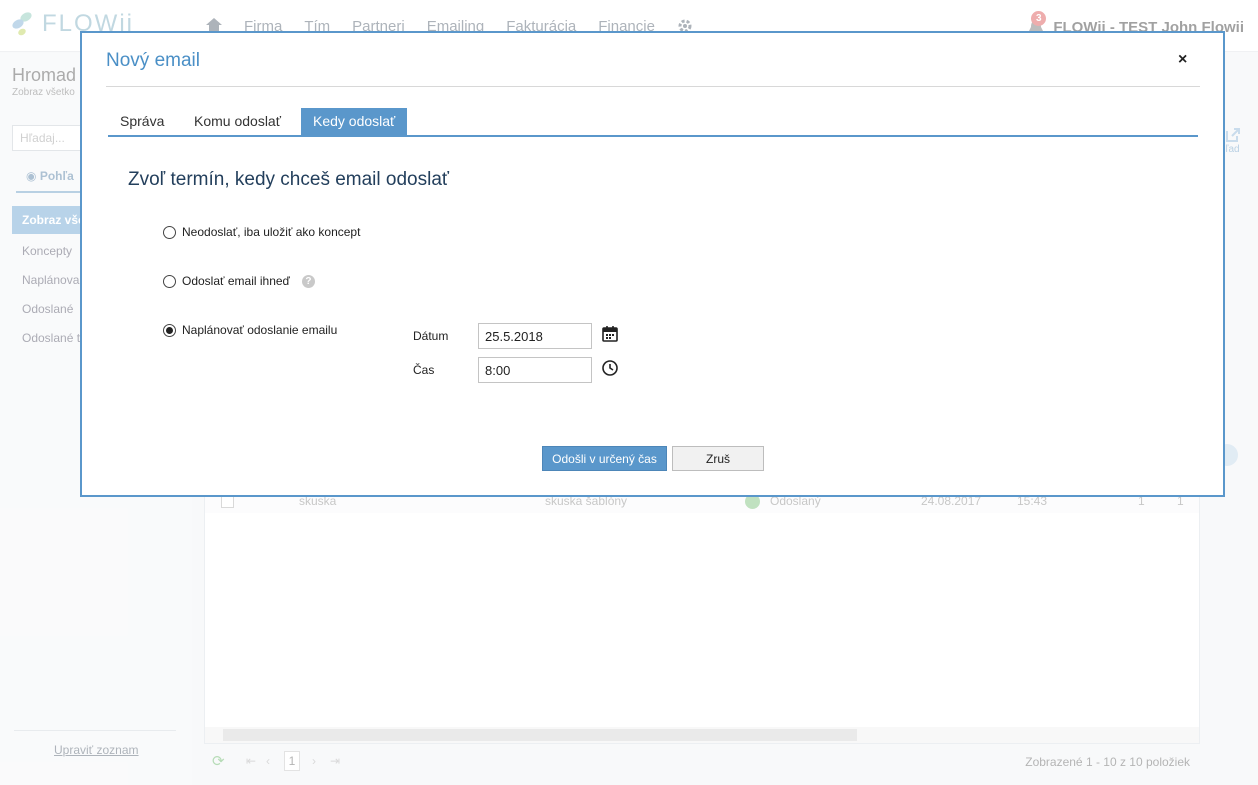  What do you see at coordinates (169, 232) in the screenshot?
I see `radio-draft` at bounding box center [169, 232].